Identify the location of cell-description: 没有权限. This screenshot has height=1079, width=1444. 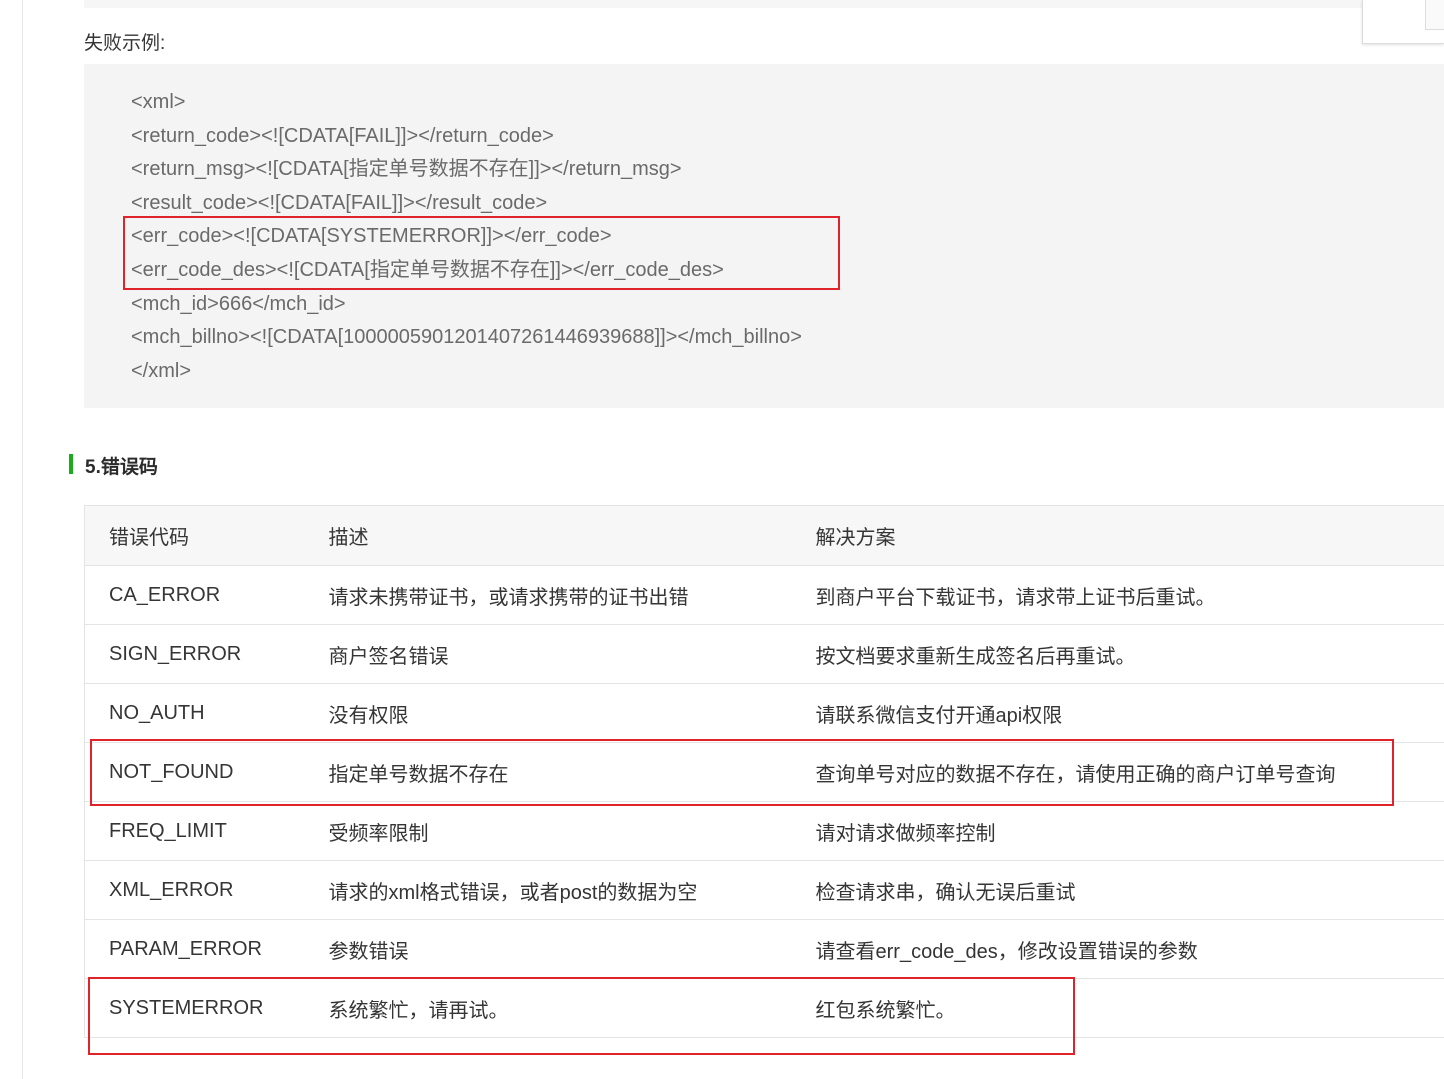
(548, 713).